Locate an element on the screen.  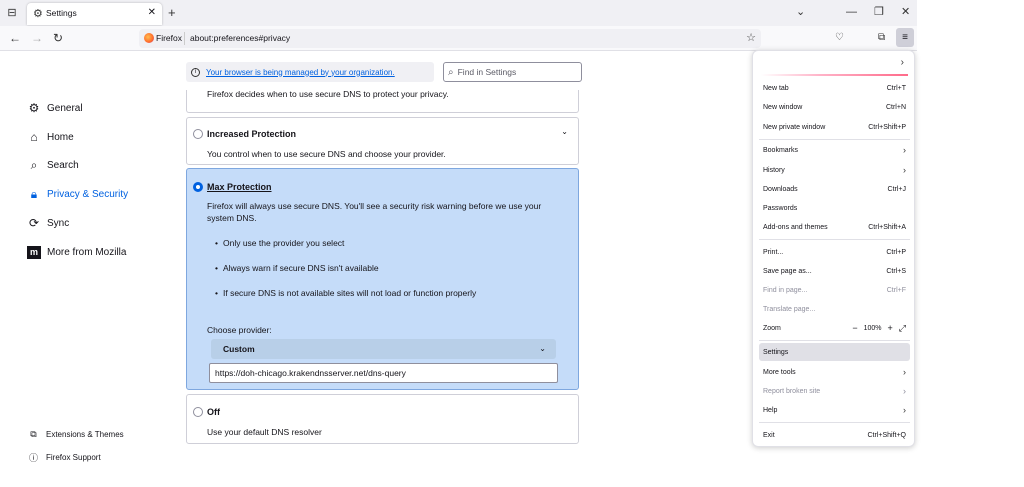
sidebar-item-general: ⚙ General is located at coordinates (55, 108).